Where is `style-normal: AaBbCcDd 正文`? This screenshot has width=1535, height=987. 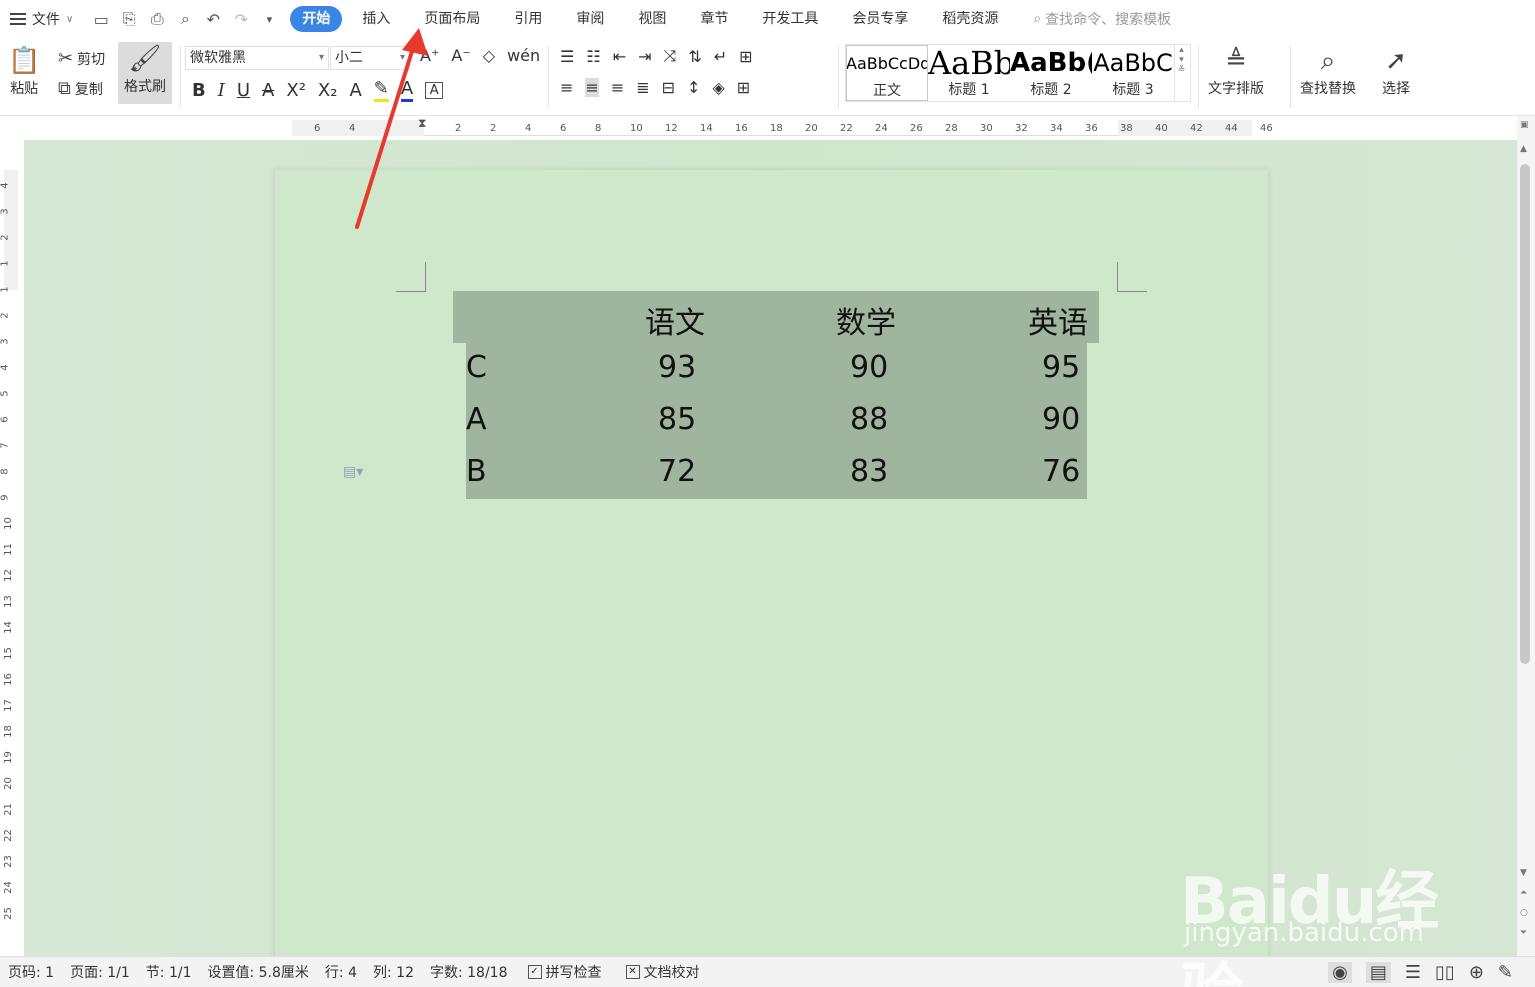 style-normal: AaBbCcDd 正文 is located at coordinates (887, 73).